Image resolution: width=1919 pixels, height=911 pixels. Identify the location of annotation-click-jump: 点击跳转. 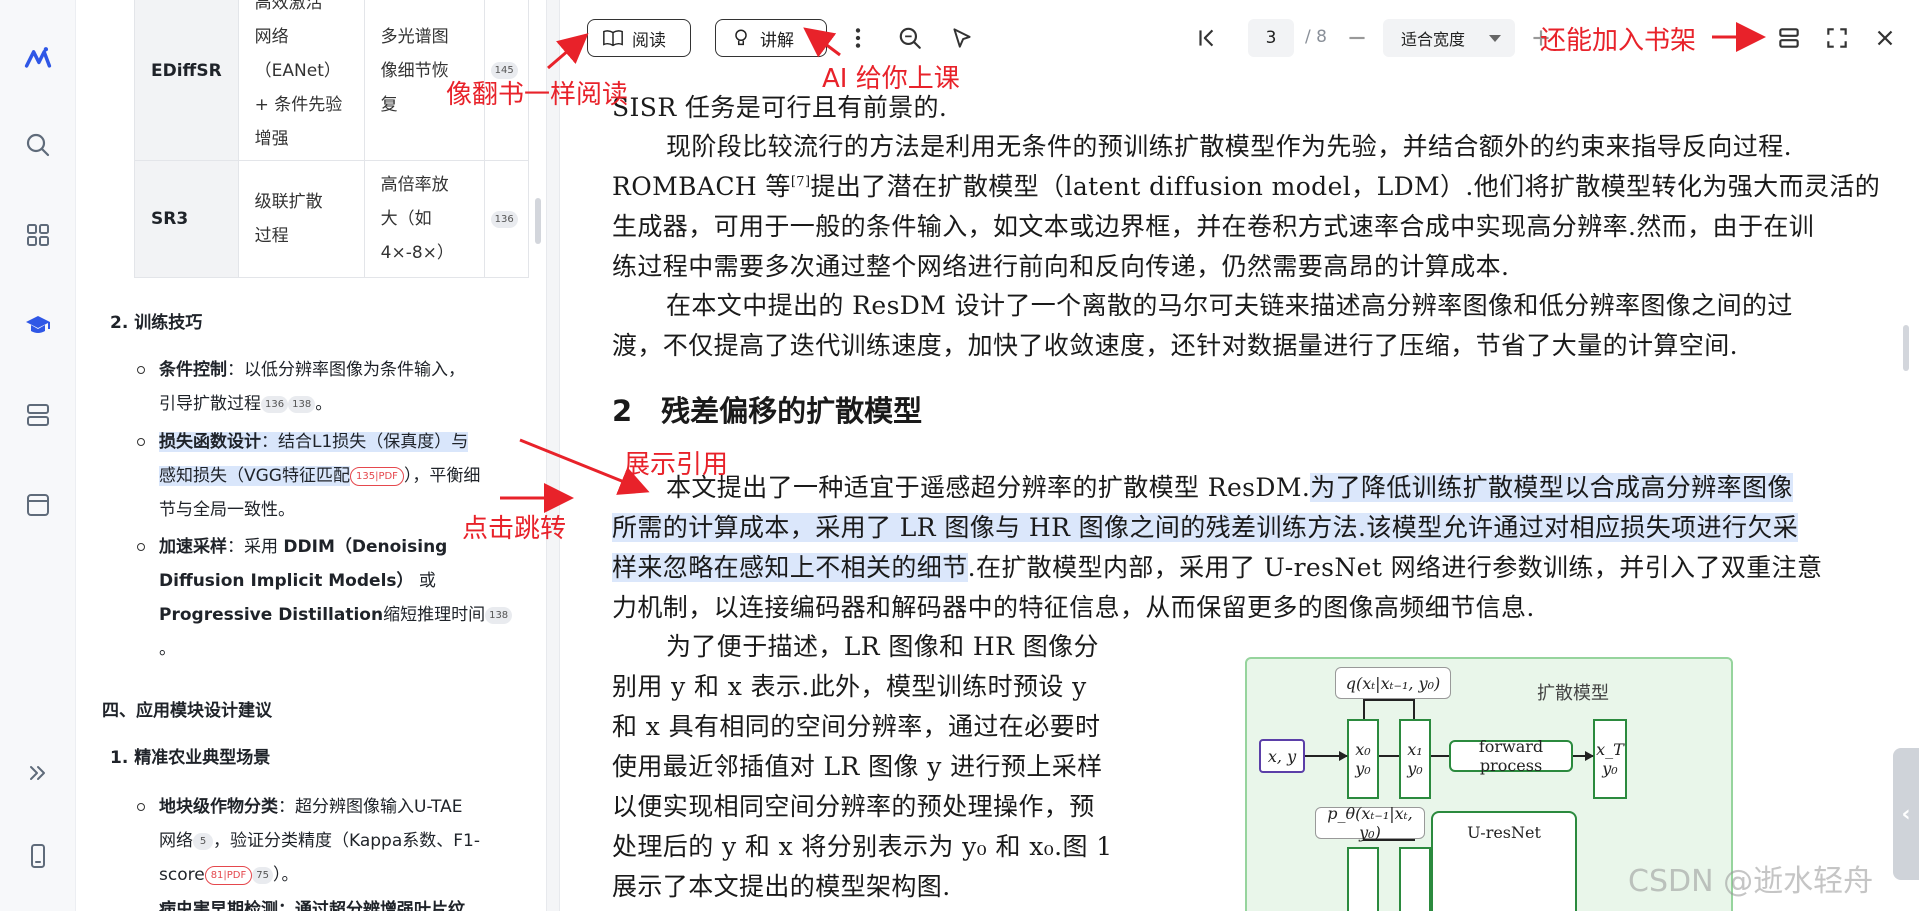
(514, 529).